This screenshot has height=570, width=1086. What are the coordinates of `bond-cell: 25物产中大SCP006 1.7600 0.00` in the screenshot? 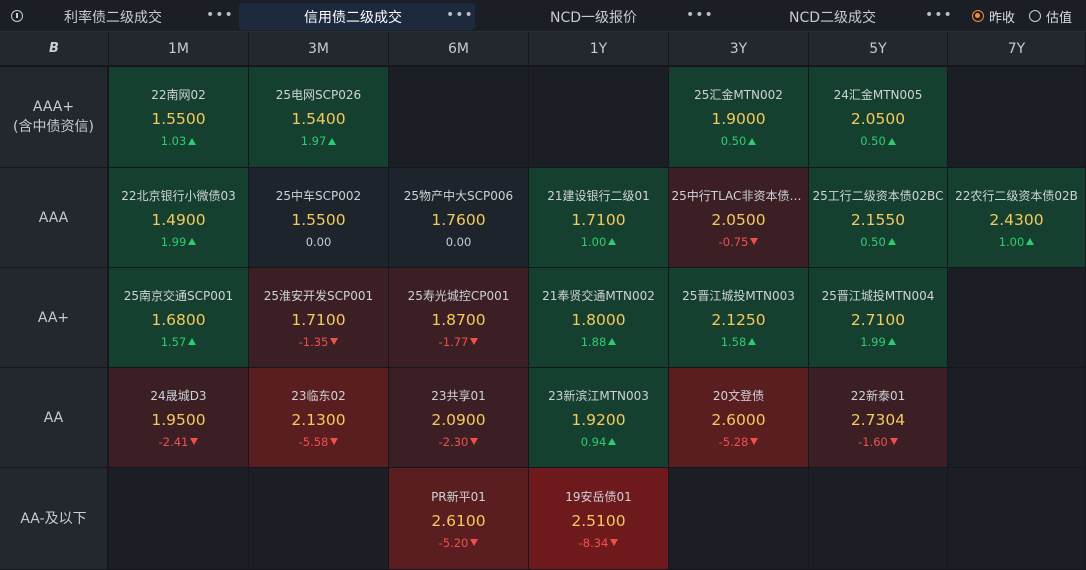 It's located at (459, 218).